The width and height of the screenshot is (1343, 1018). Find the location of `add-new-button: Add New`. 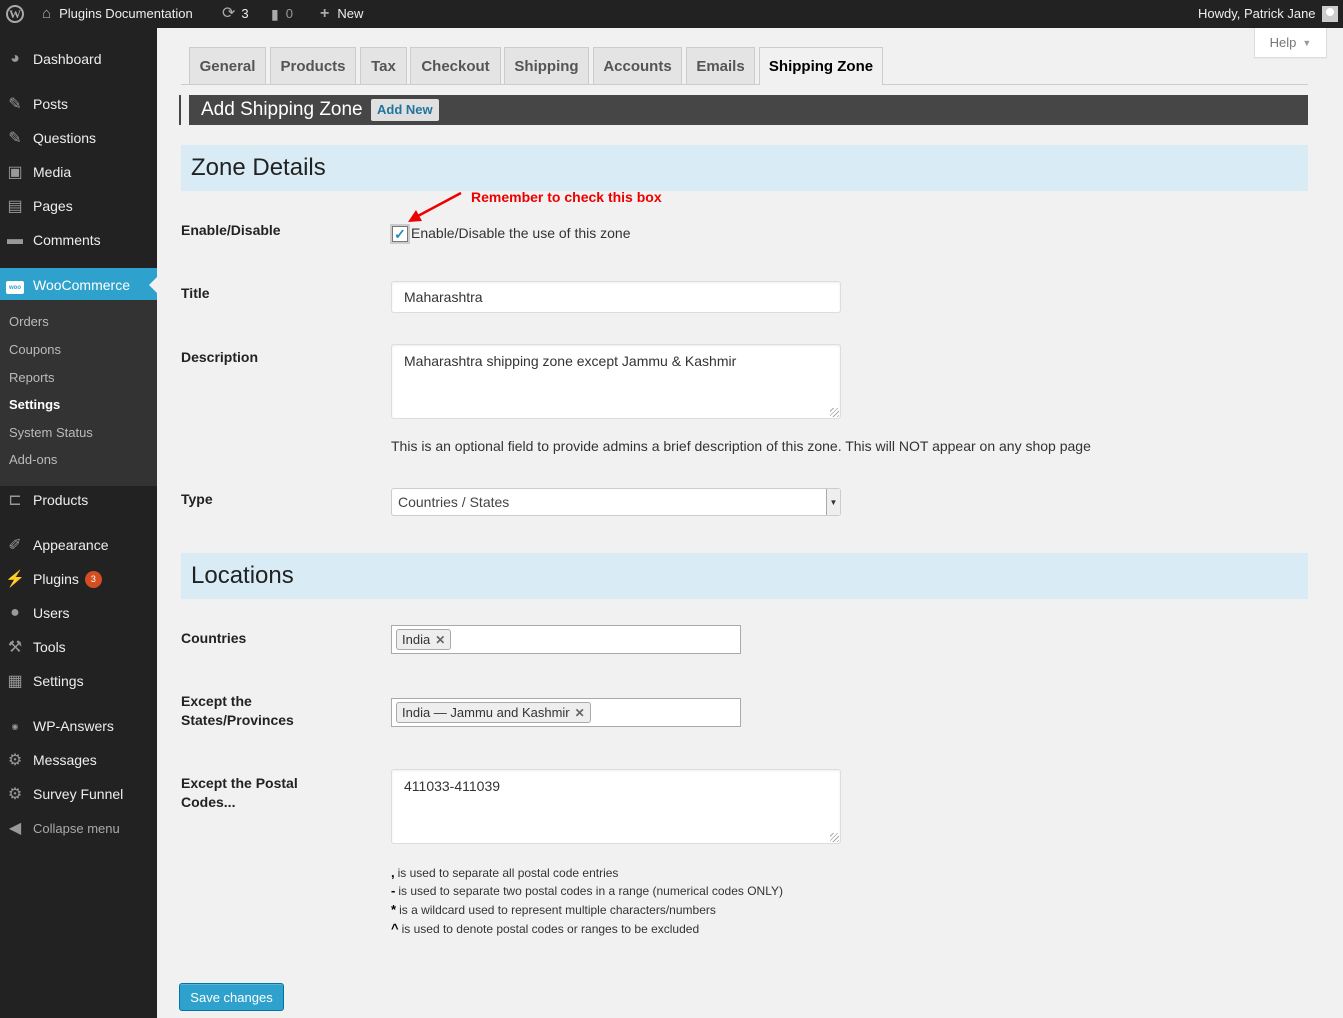

add-new-button: Add New is located at coordinates (405, 110).